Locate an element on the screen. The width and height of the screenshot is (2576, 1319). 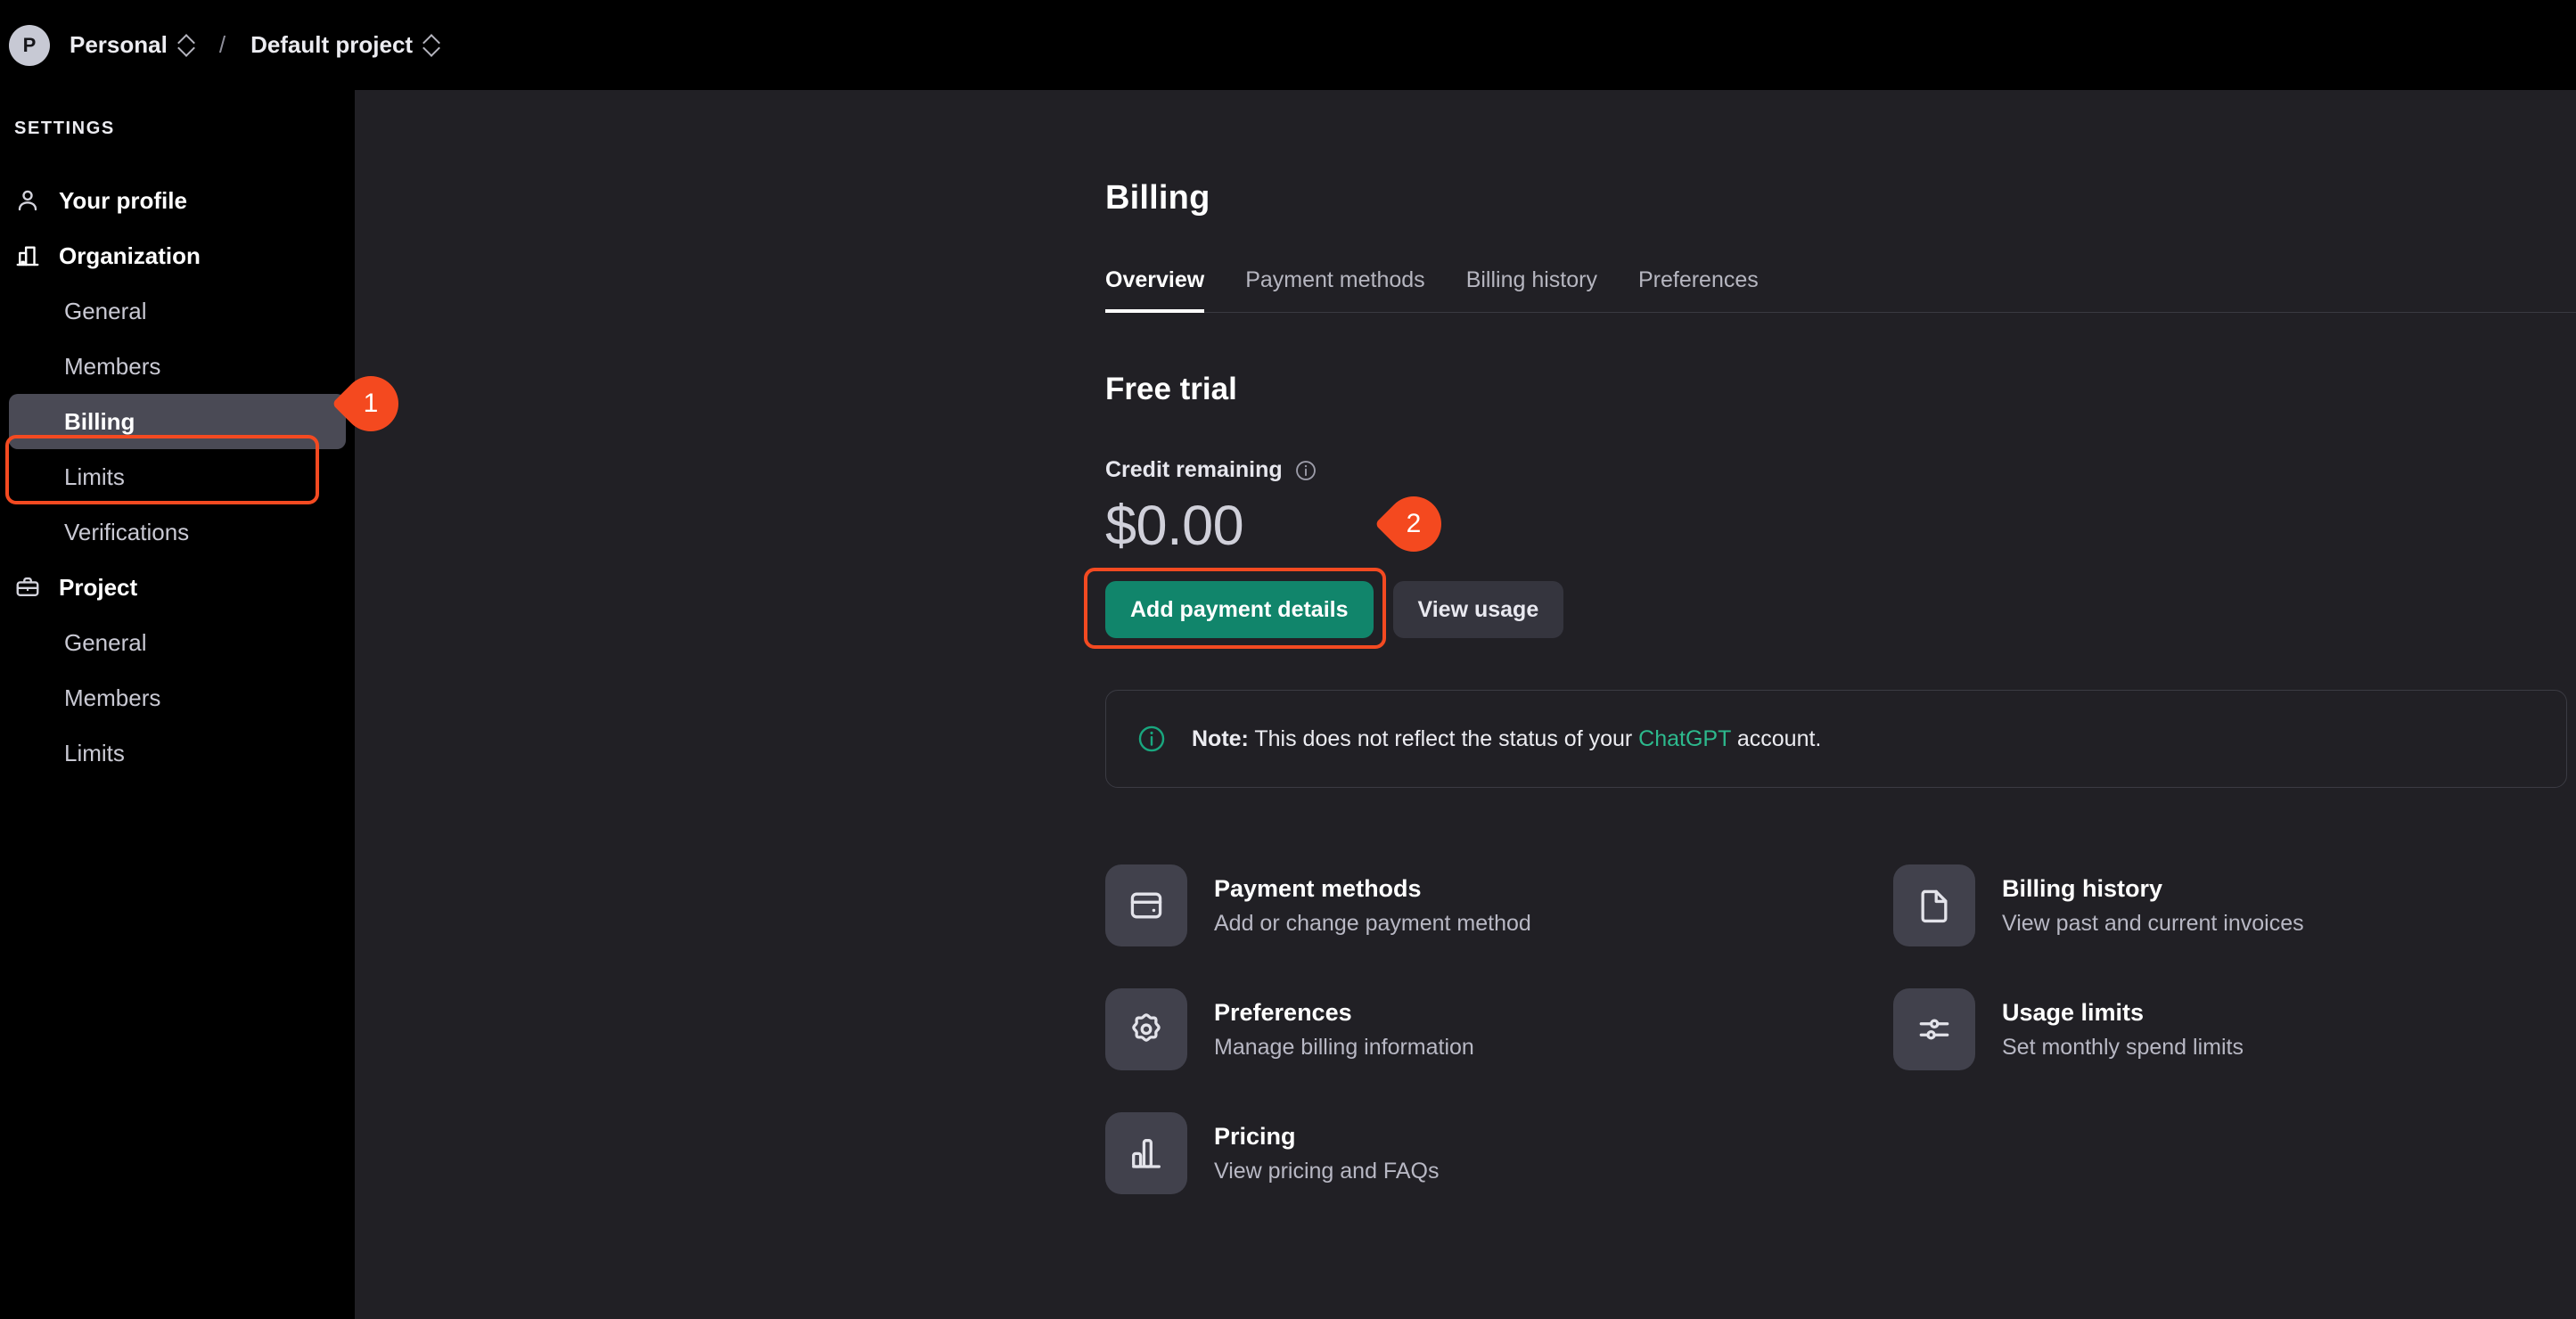
tab-overview: Overview is located at coordinates (1155, 290).